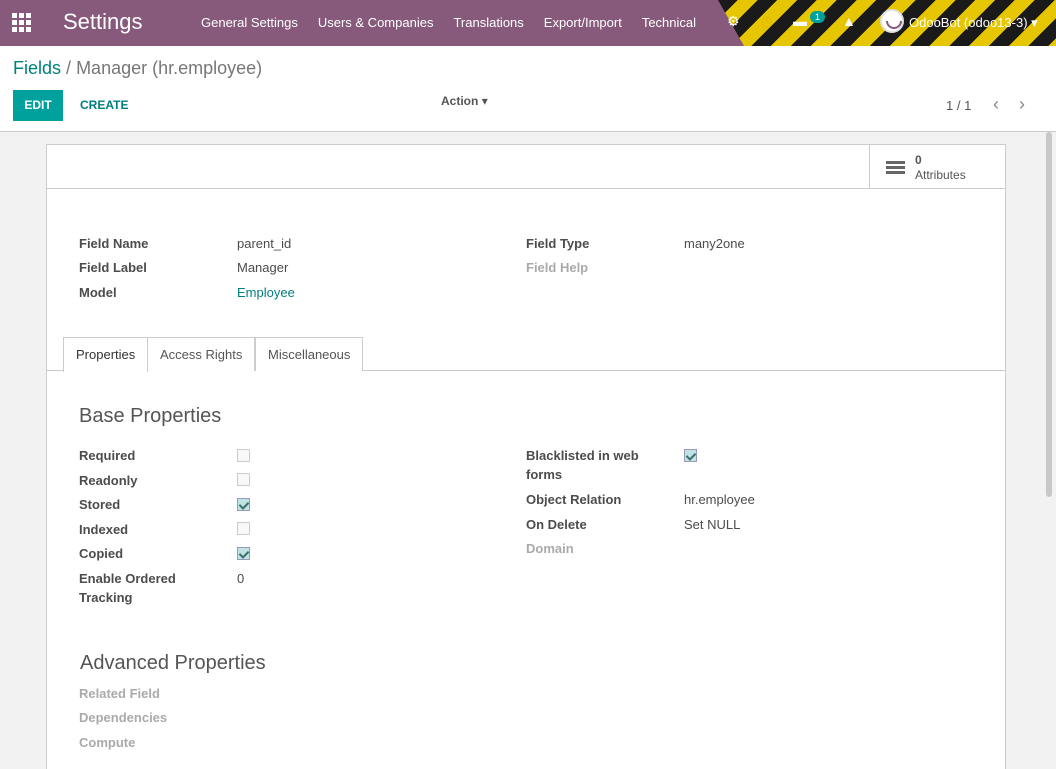  What do you see at coordinates (22, 23) in the screenshot?
I see `apps-menu-icon` at bounding box center [22, 23].